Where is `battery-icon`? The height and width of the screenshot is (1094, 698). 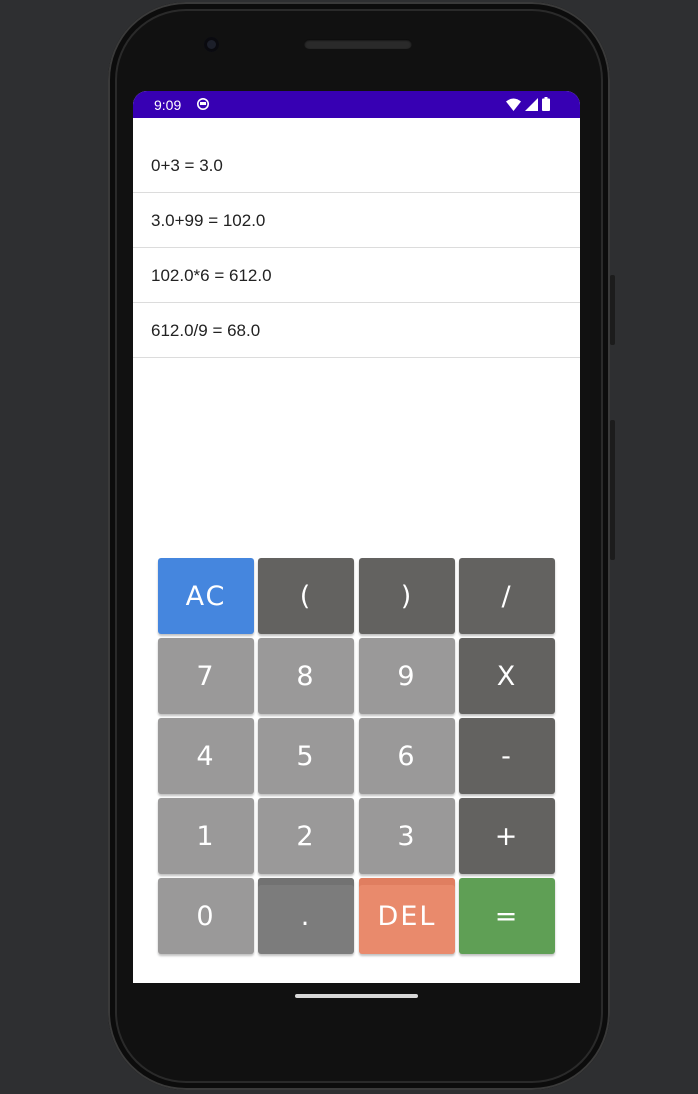
battery-icon is located at coordinates (546, 104).